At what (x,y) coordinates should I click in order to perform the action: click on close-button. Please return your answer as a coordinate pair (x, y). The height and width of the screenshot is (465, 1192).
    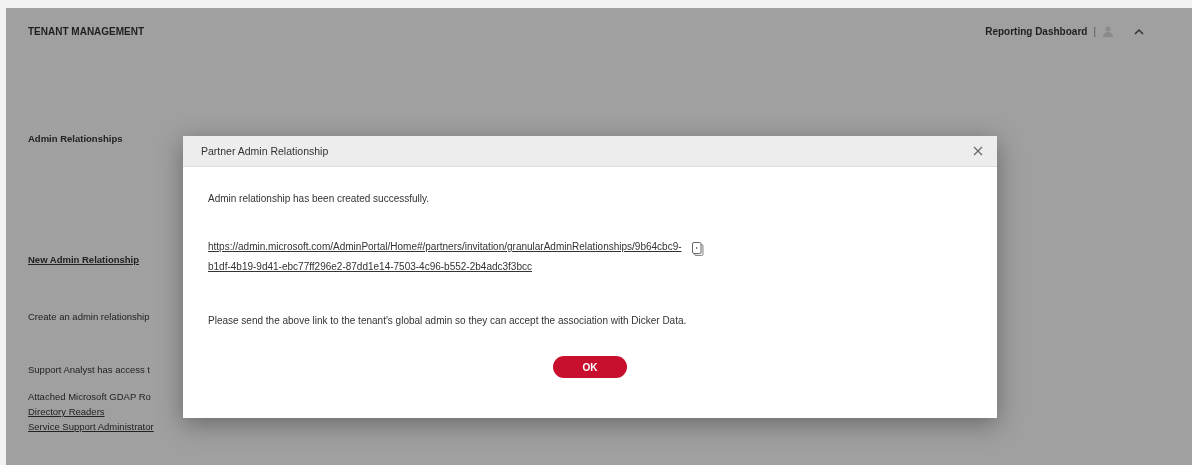
    Looking at the image, I should click on (978, 151).